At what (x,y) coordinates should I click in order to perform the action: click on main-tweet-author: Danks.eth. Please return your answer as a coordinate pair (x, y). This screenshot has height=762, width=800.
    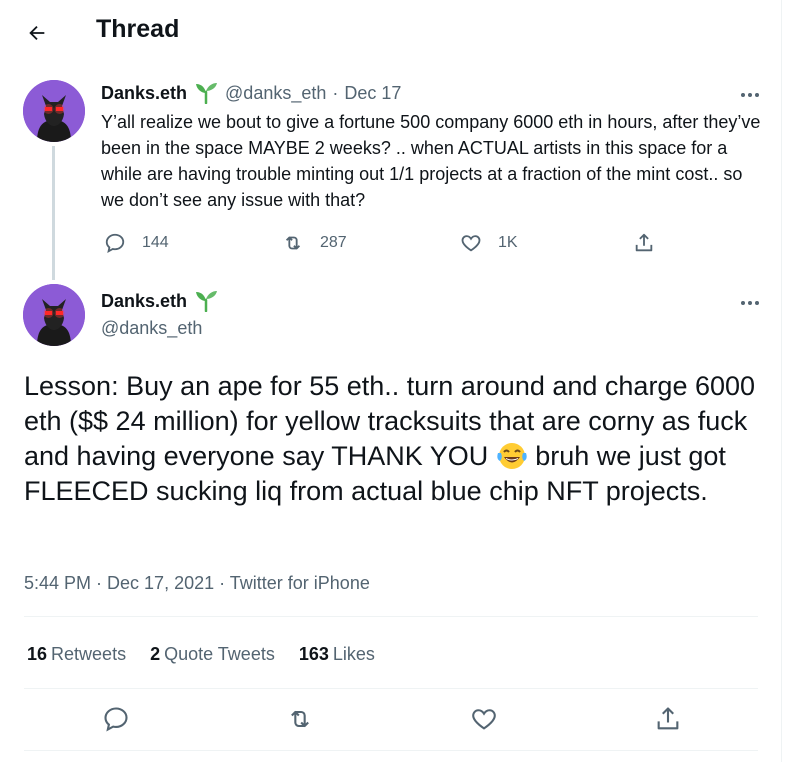
    Looking at the image, I should click on (160, 301).